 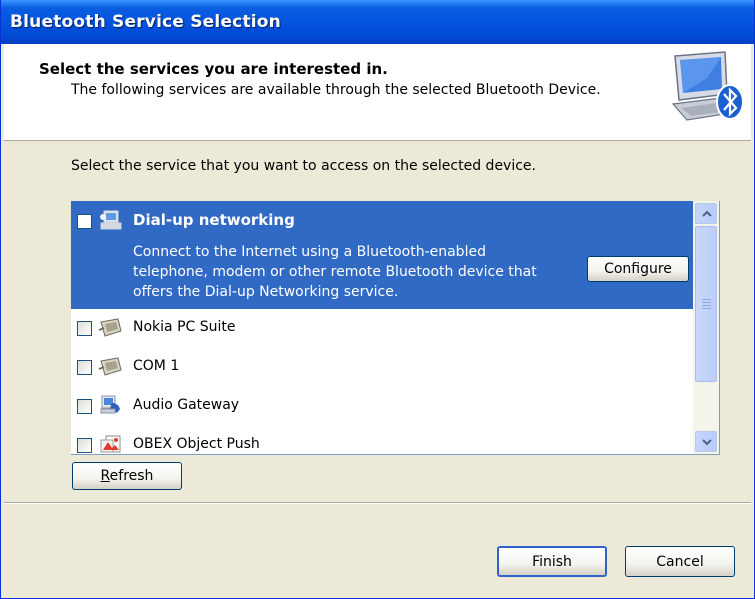 I want to click on service-name: Nokia PC Suite, so click(x=184, y=327).